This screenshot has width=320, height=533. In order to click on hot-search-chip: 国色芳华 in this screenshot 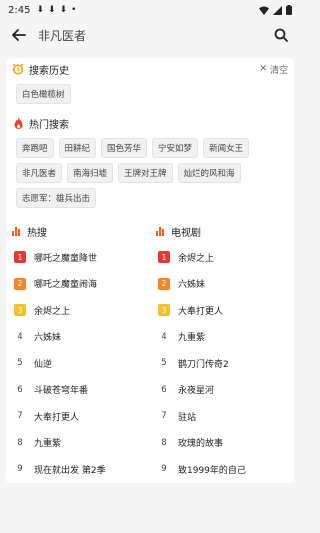, I will do `click(124, 148)`.